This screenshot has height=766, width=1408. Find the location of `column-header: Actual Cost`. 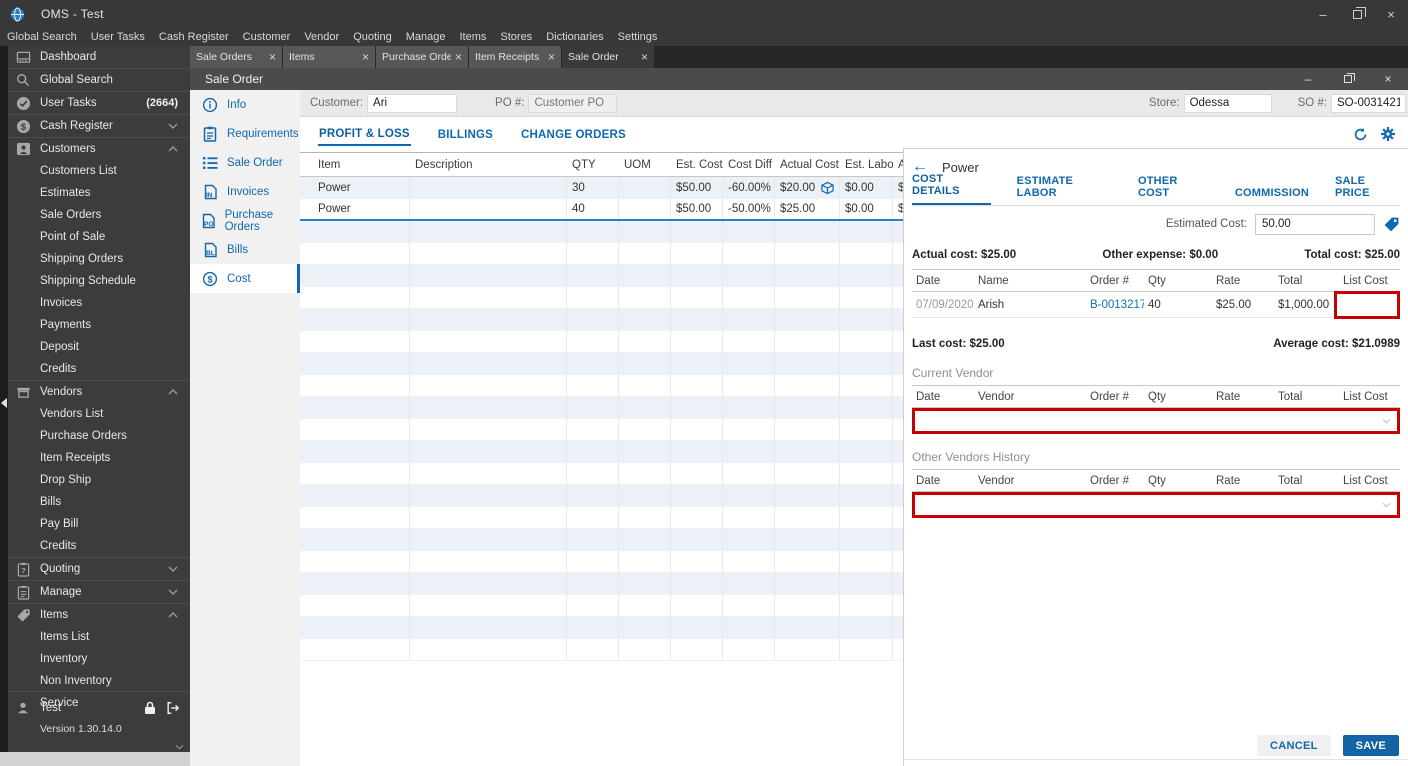

column-header: Actual Cost is located at coordinates (807, 165).